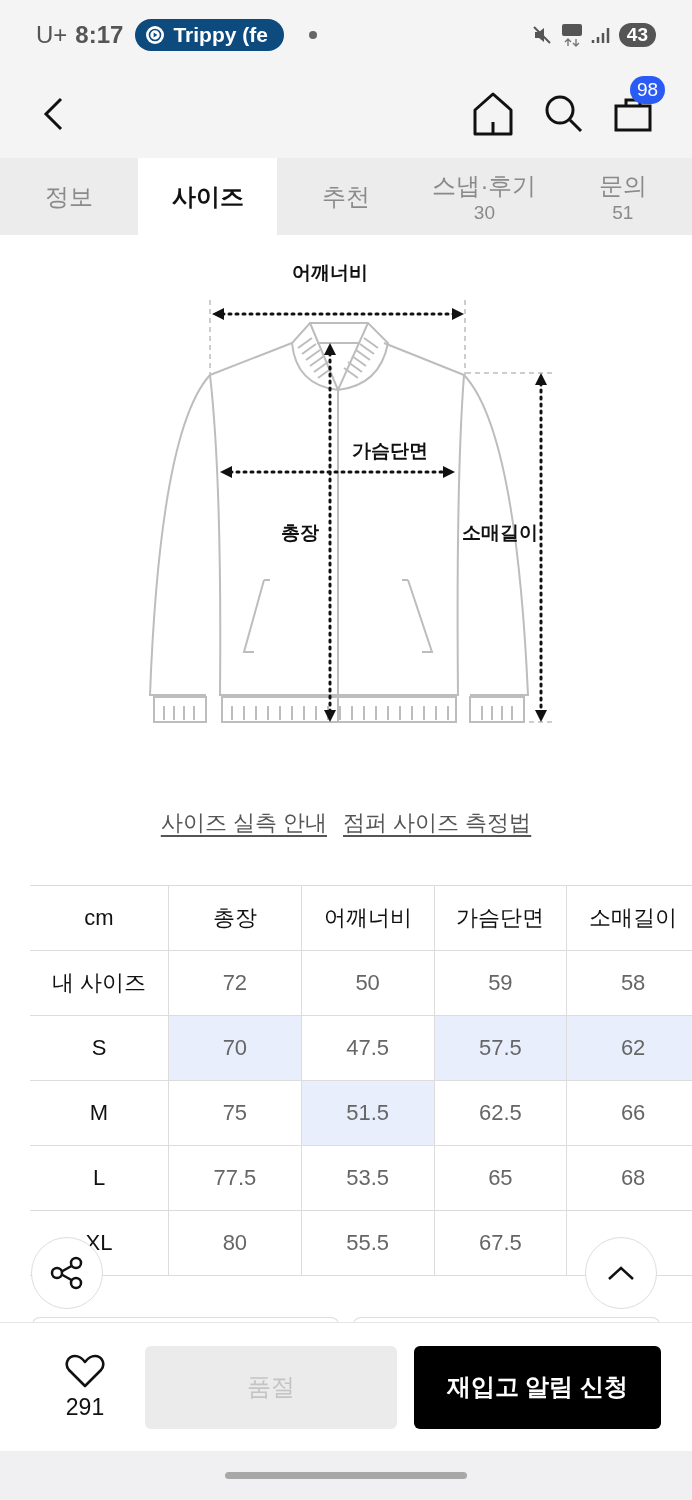  Describe the element at coordinates (500, 1178) in the screenshot. I see `table-cell: 65` at that location.